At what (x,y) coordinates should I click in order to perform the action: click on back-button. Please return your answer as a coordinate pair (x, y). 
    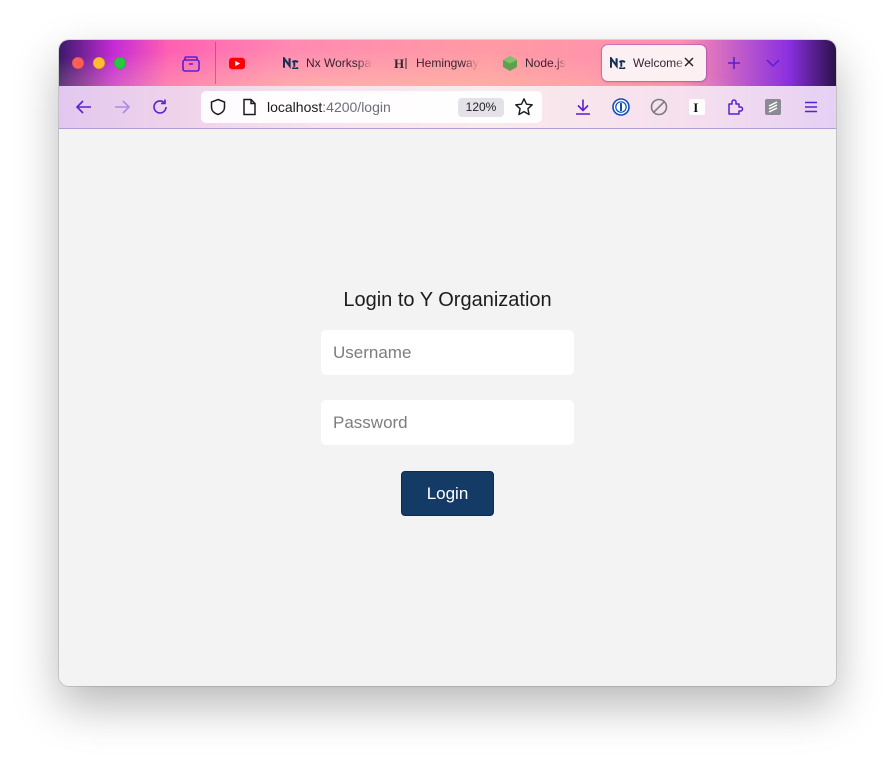
    Looking at the image, I should click on (84, 107).